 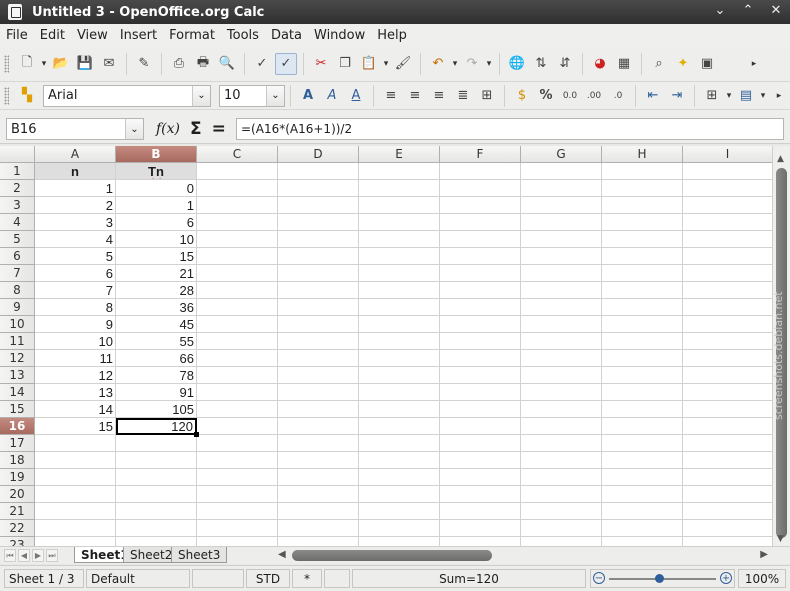 What do you see at coordinates (463, 96) in the screenshot?
I see `justify-icon: ≣` at bounding box center [463, 96].